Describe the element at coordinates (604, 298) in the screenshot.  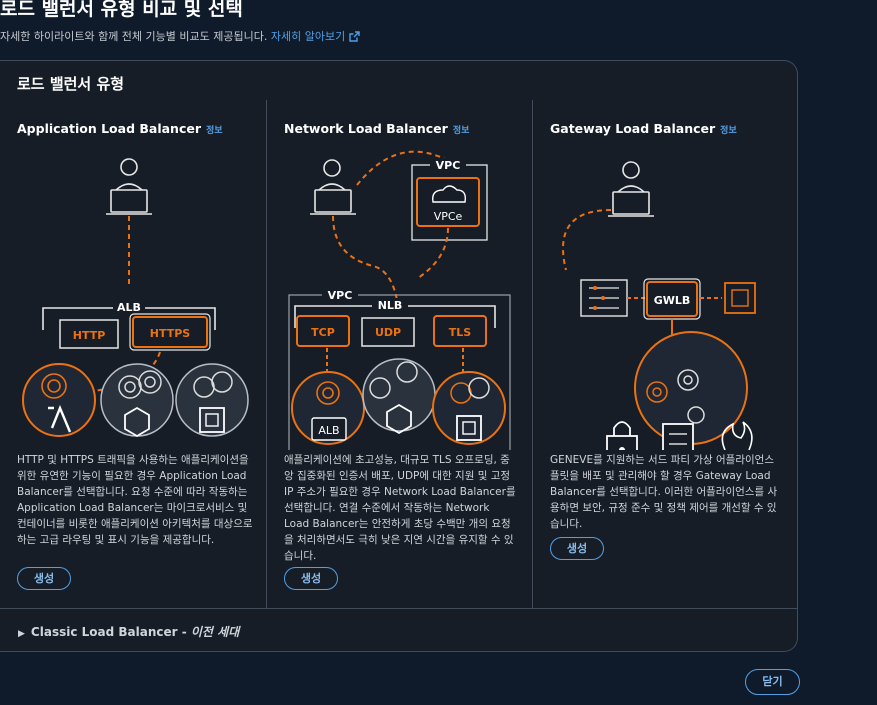
I see `appliance-list-icon` at that location.